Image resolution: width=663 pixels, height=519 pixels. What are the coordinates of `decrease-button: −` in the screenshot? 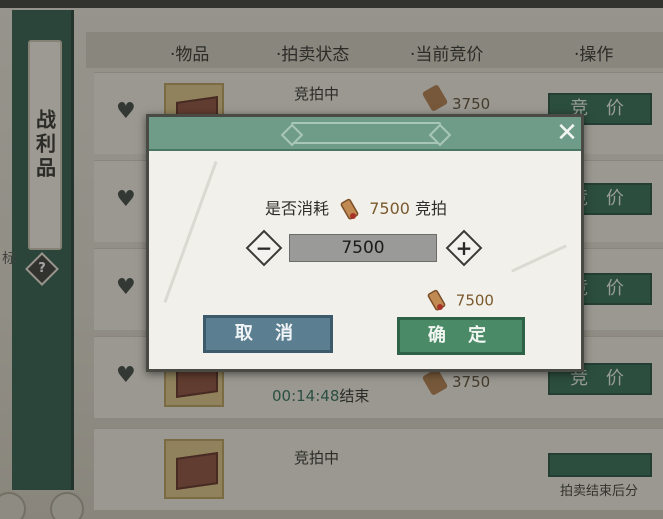 It's located at (264, 248).